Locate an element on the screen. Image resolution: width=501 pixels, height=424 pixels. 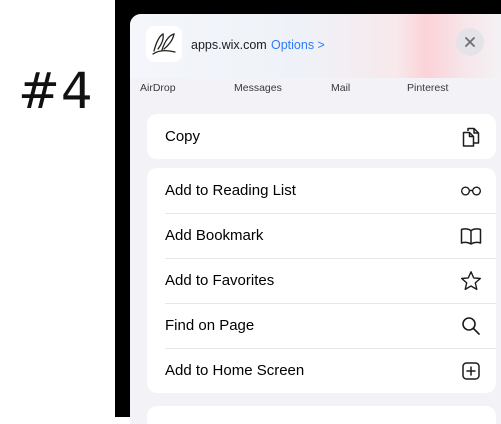
action-label: Add to Reading List is located at coordinates (230, 190).